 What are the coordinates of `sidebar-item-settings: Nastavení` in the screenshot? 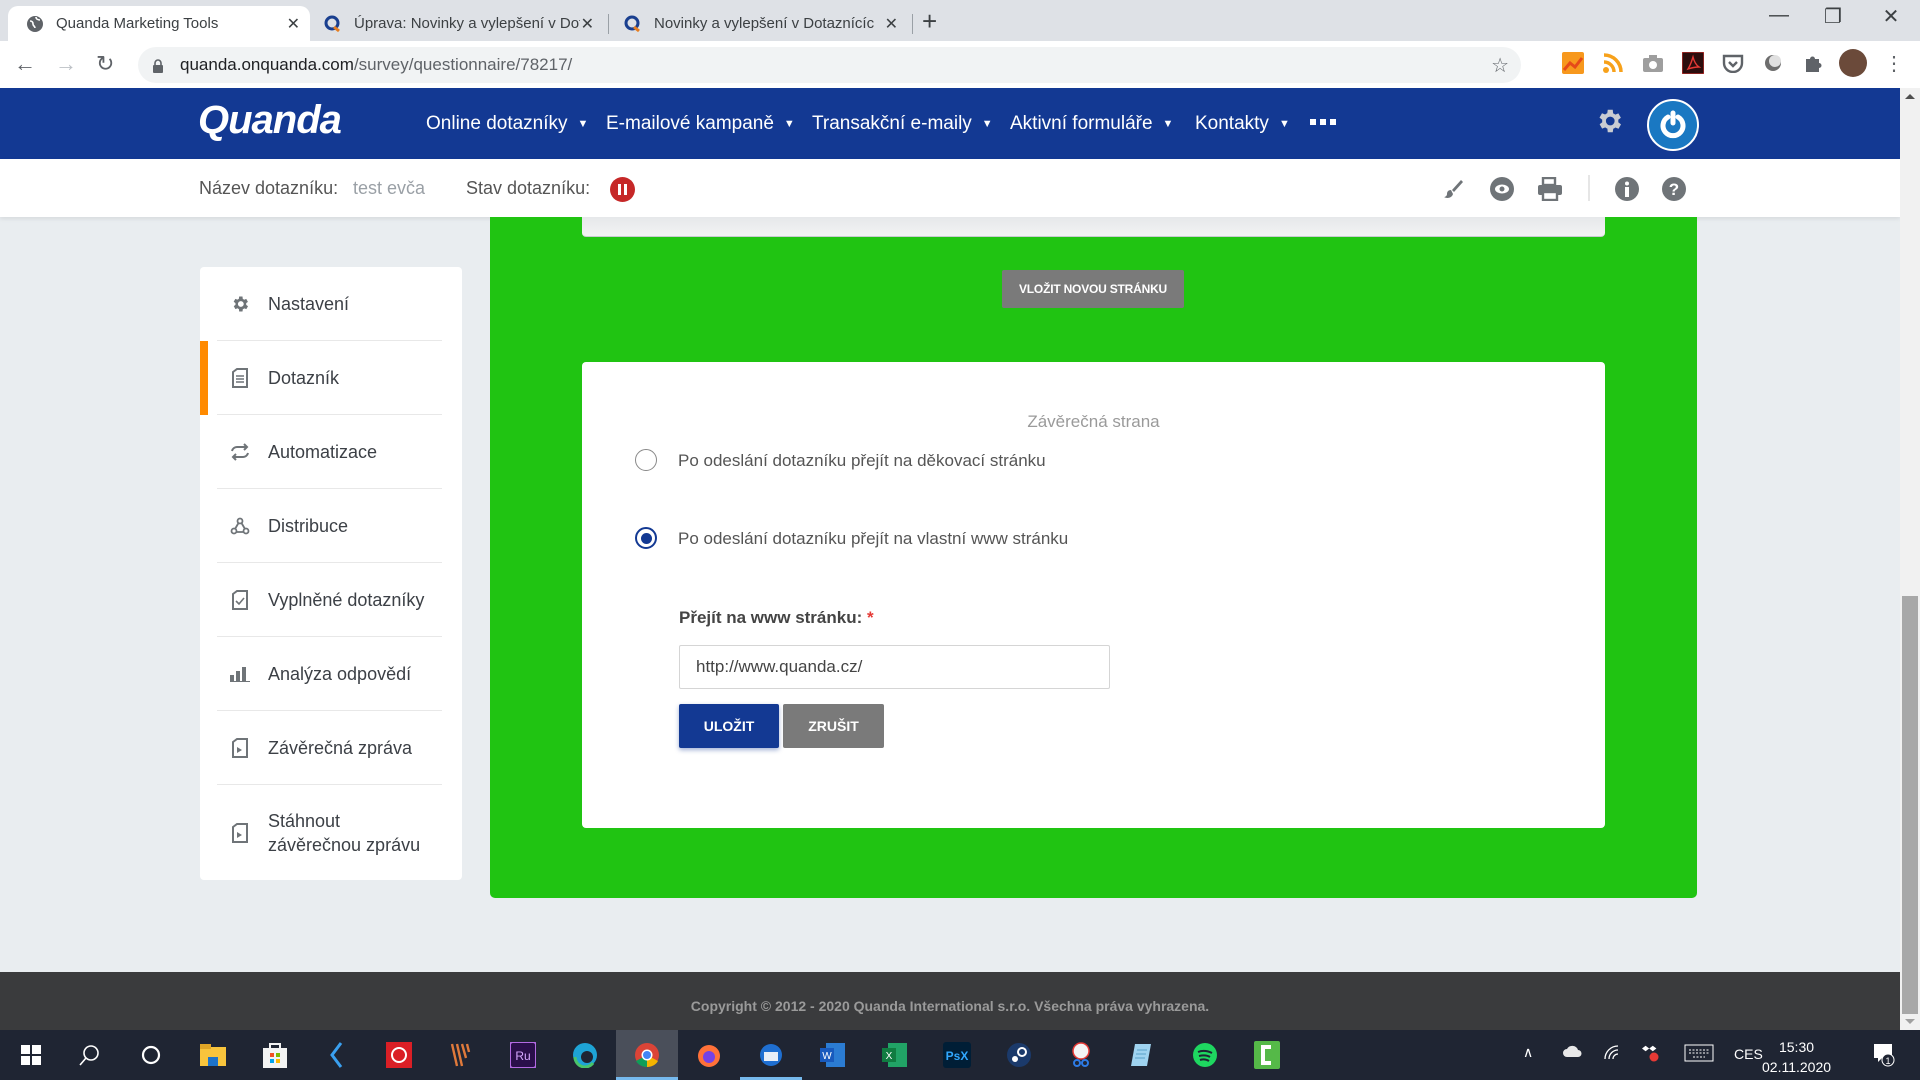 It's located at (329, 304).